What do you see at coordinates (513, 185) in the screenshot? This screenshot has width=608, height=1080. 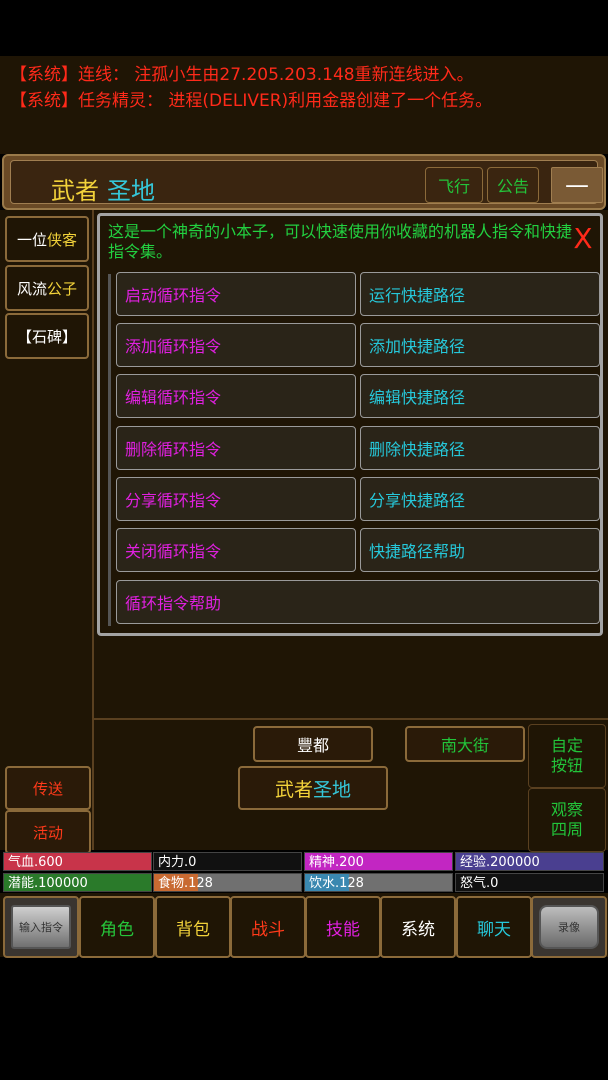 I see `notice-button: 公告` at bounding box center [513, 185].